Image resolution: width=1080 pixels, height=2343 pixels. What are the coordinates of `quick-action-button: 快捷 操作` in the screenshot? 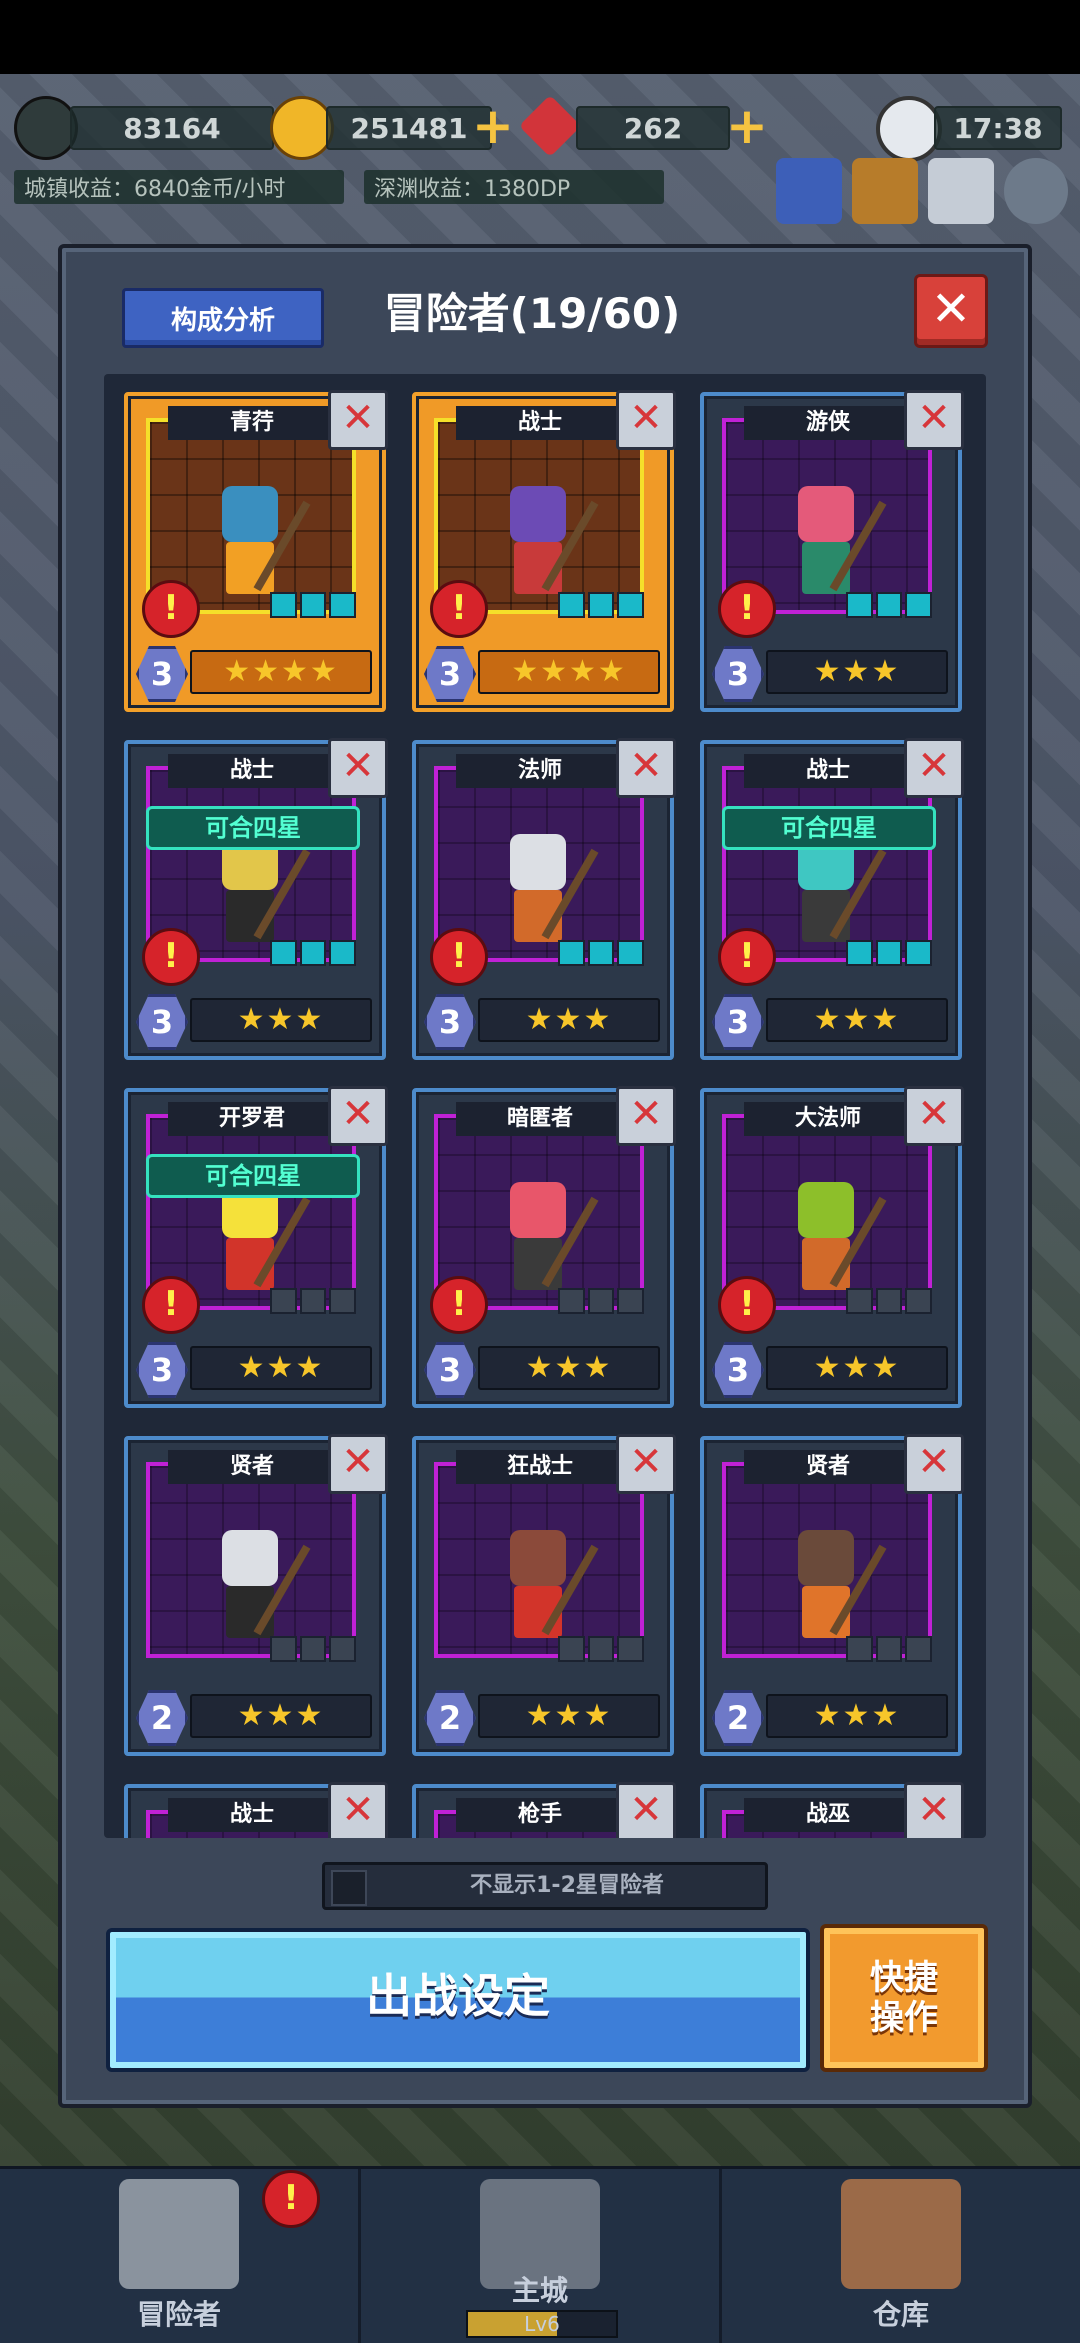 It's located at (904, 1998).